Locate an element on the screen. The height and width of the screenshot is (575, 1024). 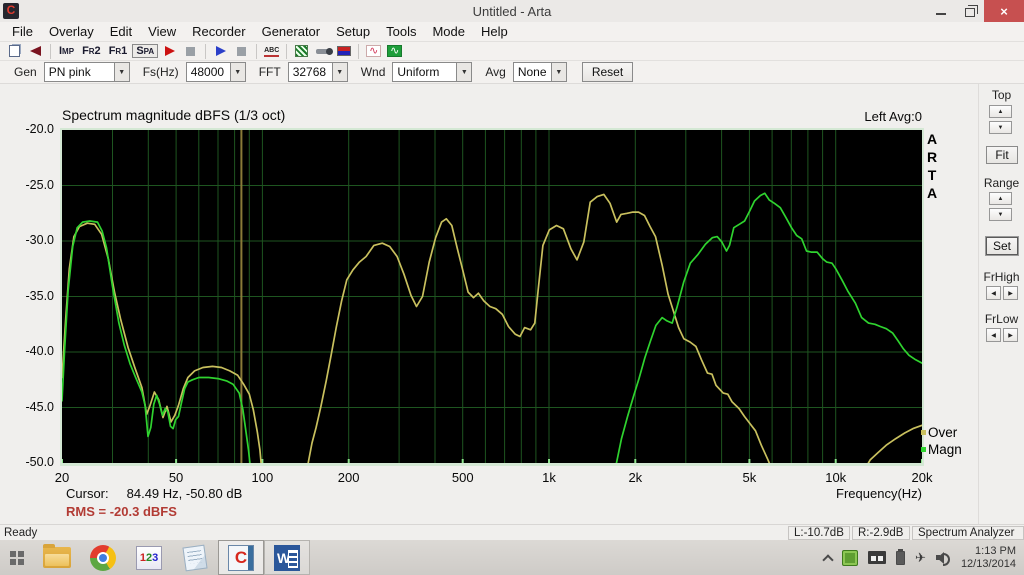
mode-fr1-button: Fr1 is located at coordinates (118, 51).